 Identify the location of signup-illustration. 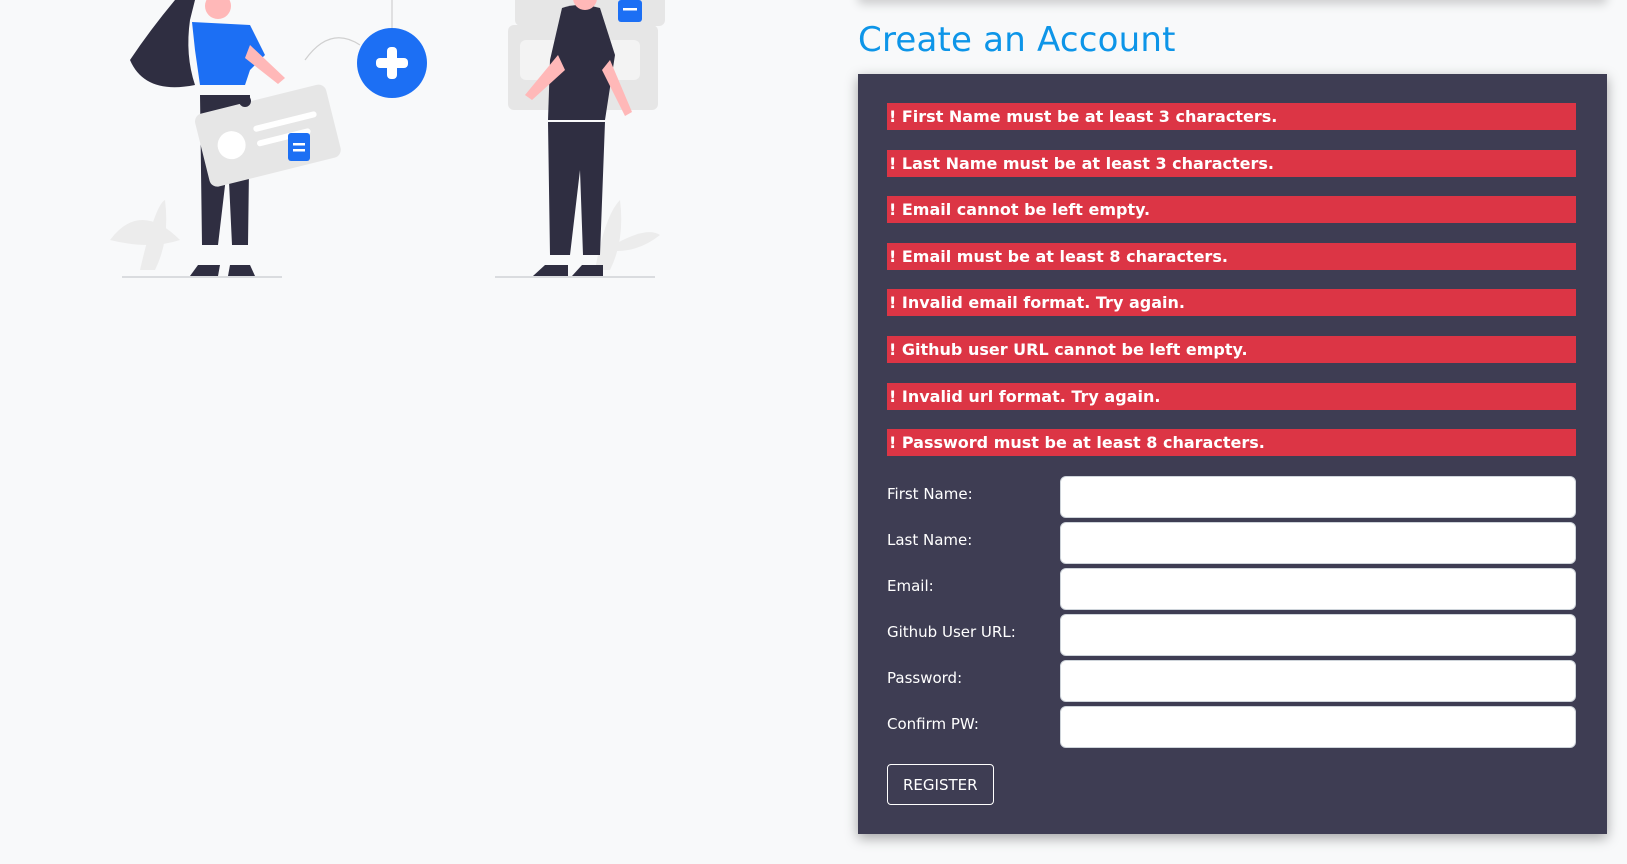
(387, 139).